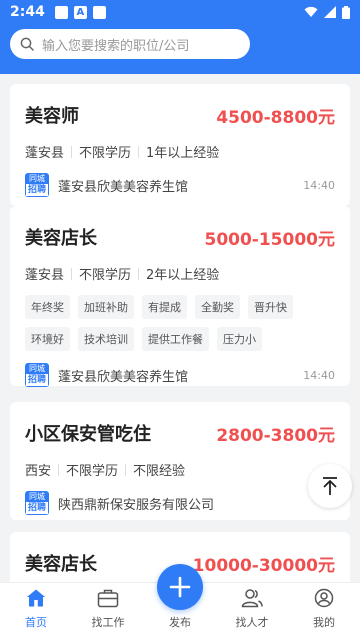 This screenshot has height=640, width=360. Describe the element at coordinates (180, 323) in the screenshot. I see `job-tags: 年终奖 加班补助 有提成 全勤奖 晋升快 环境好 技术培训 提供工作餐 压力小` at that location.